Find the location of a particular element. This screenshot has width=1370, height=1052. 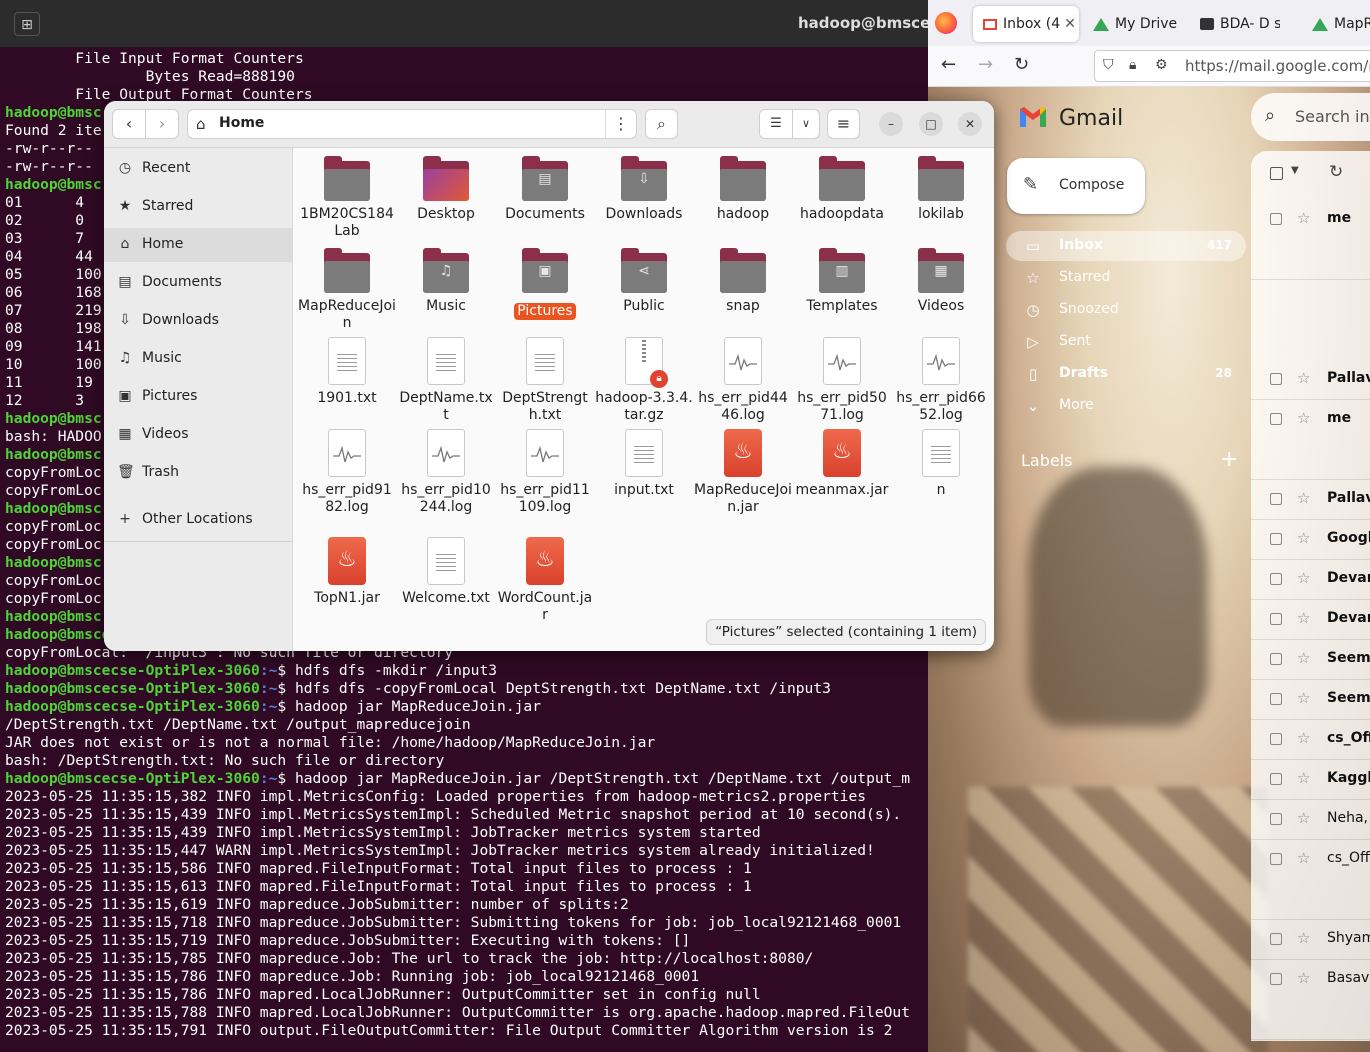

add-label-icon: + is located at coordinates (1229, 459).